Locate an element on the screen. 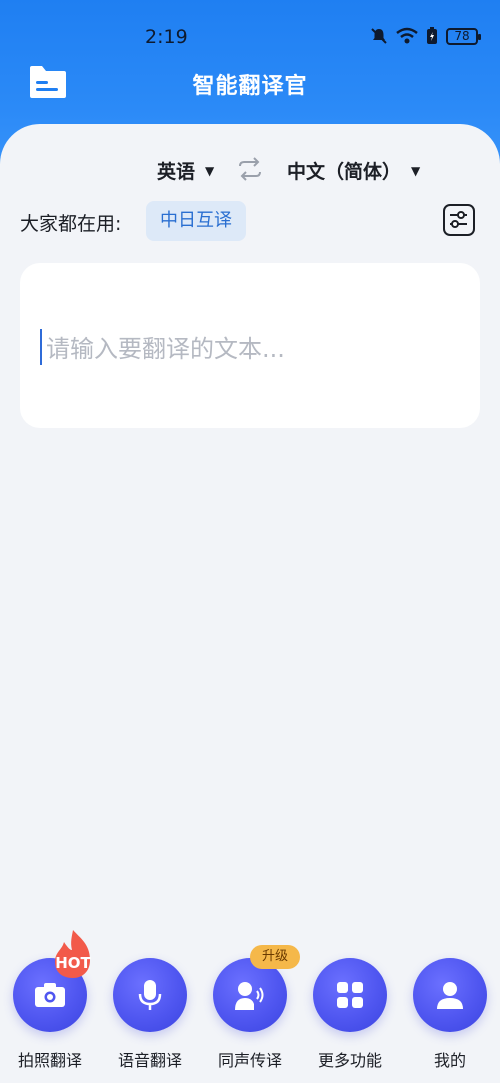  sliders-icon is located at coordinates (458, 219).